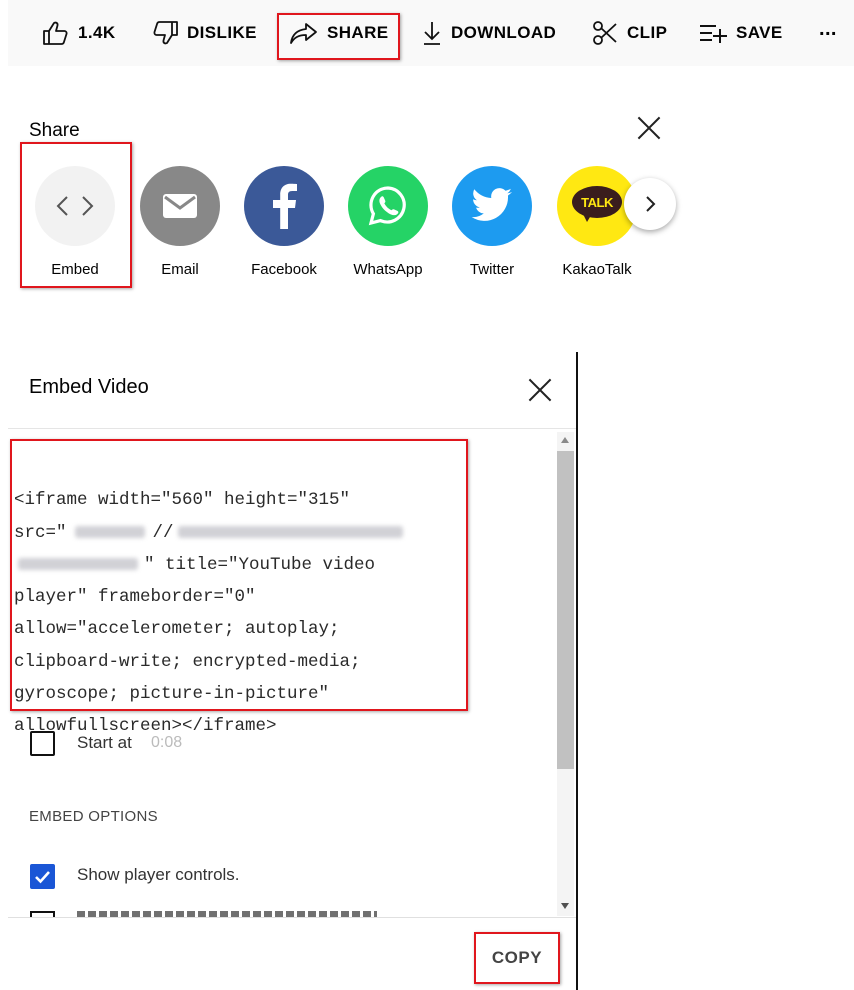 The height and width of the screenshot is (990, 854). I want to click on embed-code-highlight, so click(239, 575).